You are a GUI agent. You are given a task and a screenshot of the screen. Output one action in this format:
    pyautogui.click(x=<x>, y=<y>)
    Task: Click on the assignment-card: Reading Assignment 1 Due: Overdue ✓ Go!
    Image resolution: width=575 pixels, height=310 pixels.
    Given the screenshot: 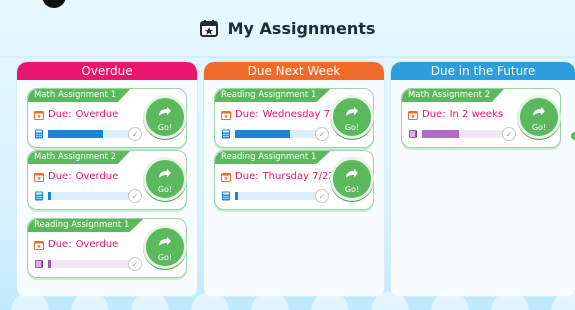 What is the action you would take?
    pyautogui.click(x=107, y=248)
    